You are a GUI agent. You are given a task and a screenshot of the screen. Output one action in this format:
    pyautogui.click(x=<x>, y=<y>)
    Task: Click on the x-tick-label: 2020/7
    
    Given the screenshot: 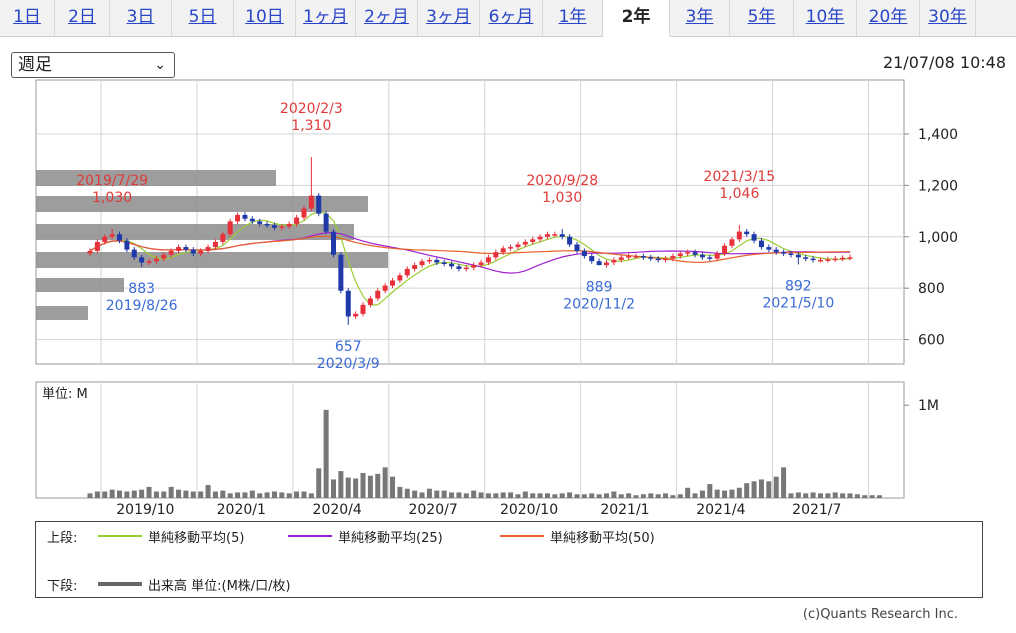 What is the action you would take?
    pyautogui.click(x=432, y=510)
    